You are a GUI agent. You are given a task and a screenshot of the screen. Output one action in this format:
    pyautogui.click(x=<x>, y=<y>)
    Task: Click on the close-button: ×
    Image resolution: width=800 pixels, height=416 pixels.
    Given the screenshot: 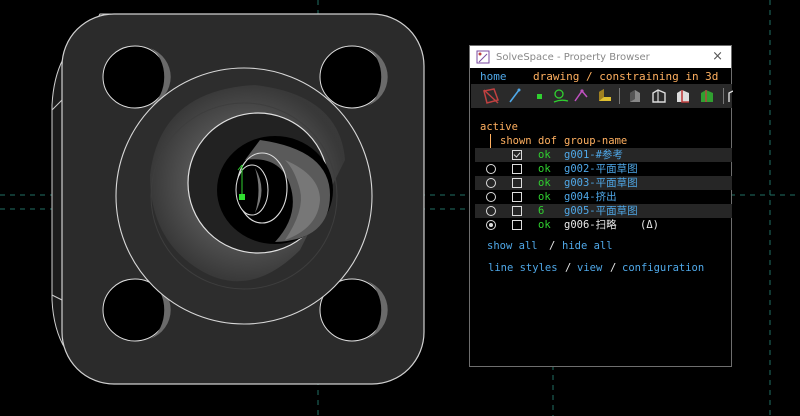 What is the action you would take?
    pyautogui.click(x=717, y=56)
    